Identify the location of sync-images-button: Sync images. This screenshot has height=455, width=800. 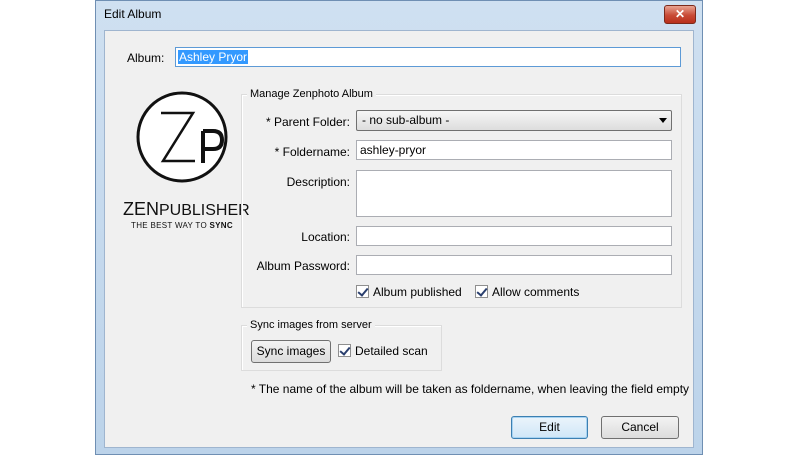
(291, 351).